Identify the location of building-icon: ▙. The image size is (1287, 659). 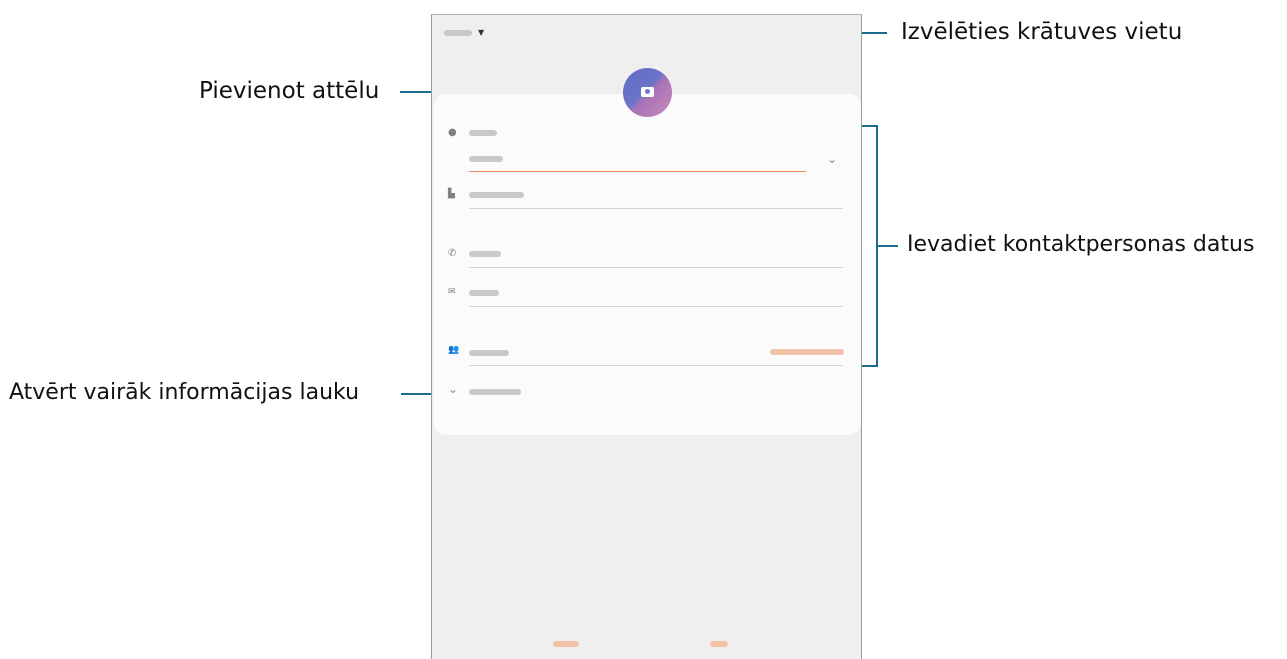
(451, 194).